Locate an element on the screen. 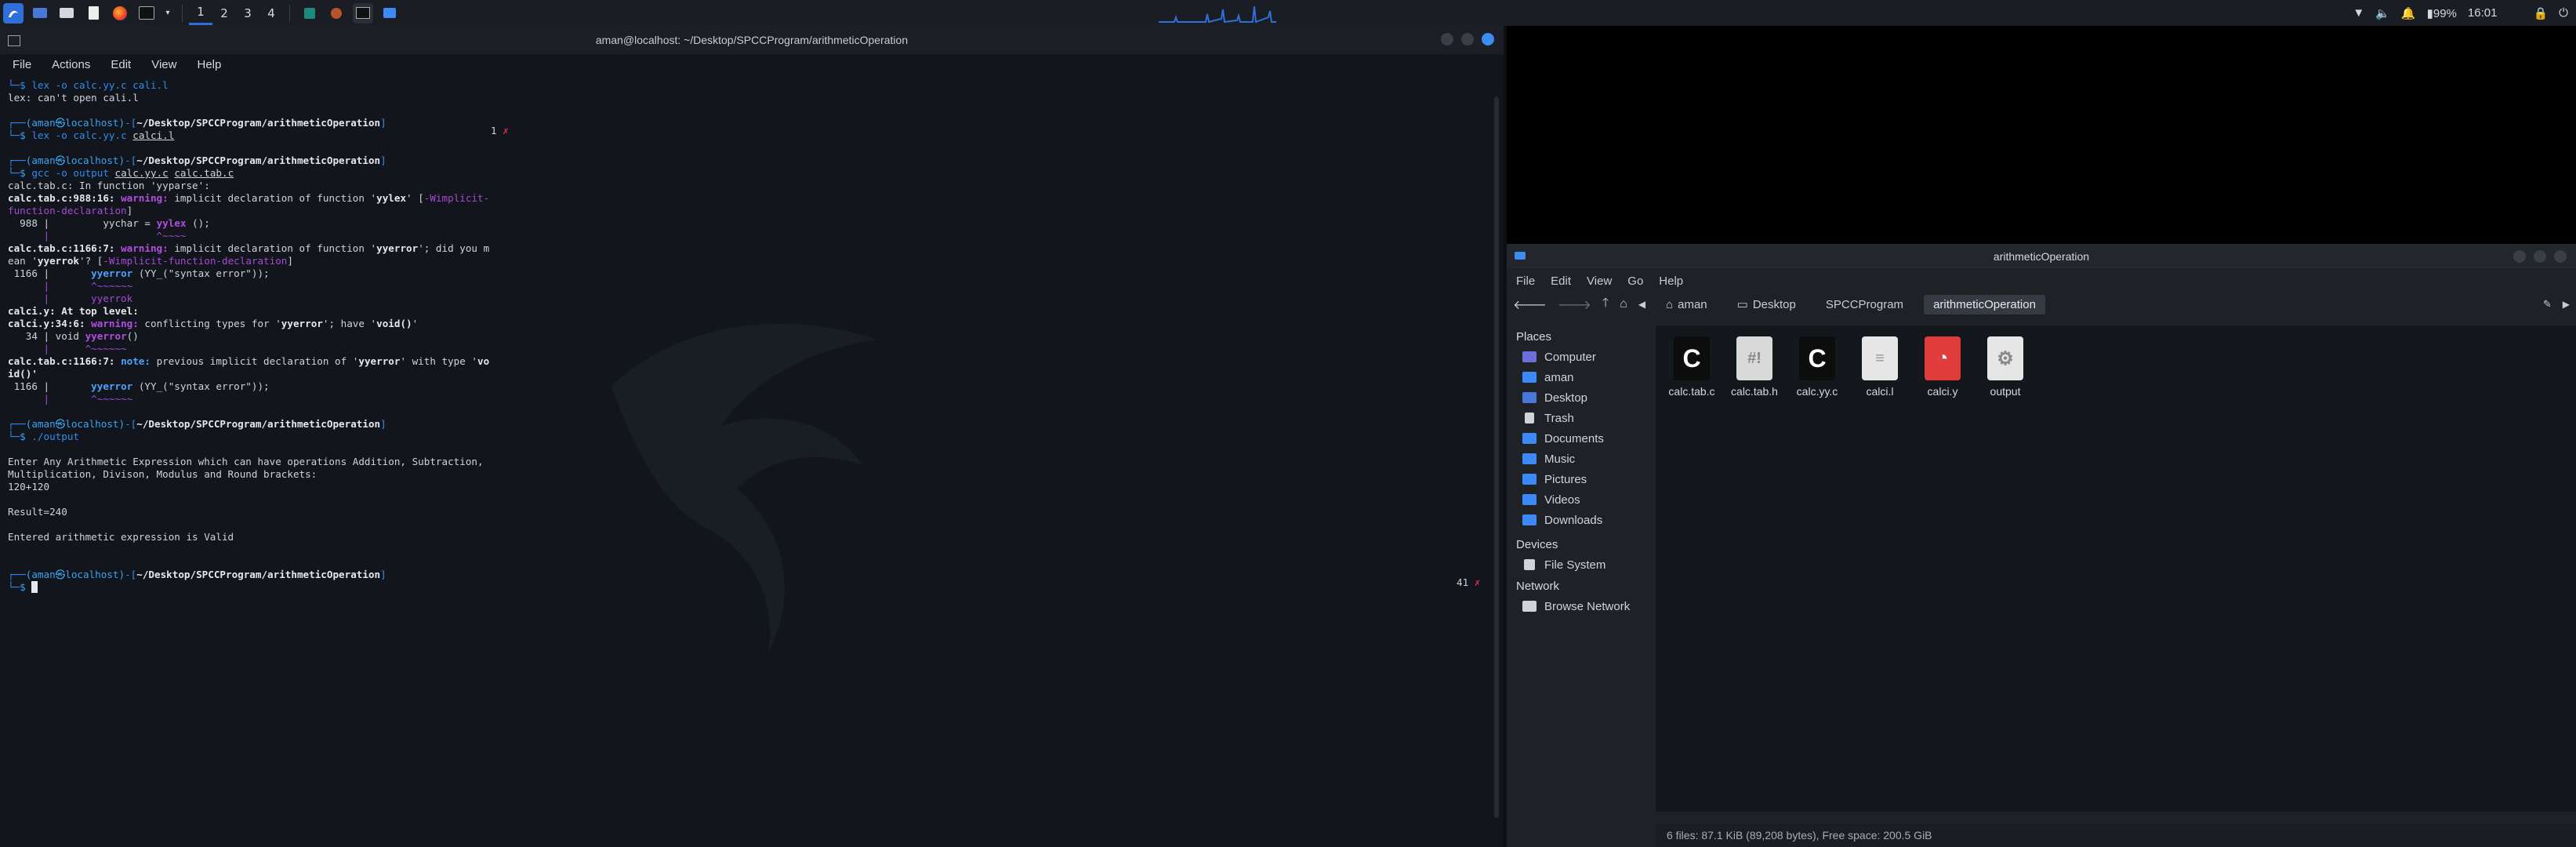 This screenshot has height=847, width=2576. up-arrow-icon: 🡑 is located at coordinates (1606, 304).